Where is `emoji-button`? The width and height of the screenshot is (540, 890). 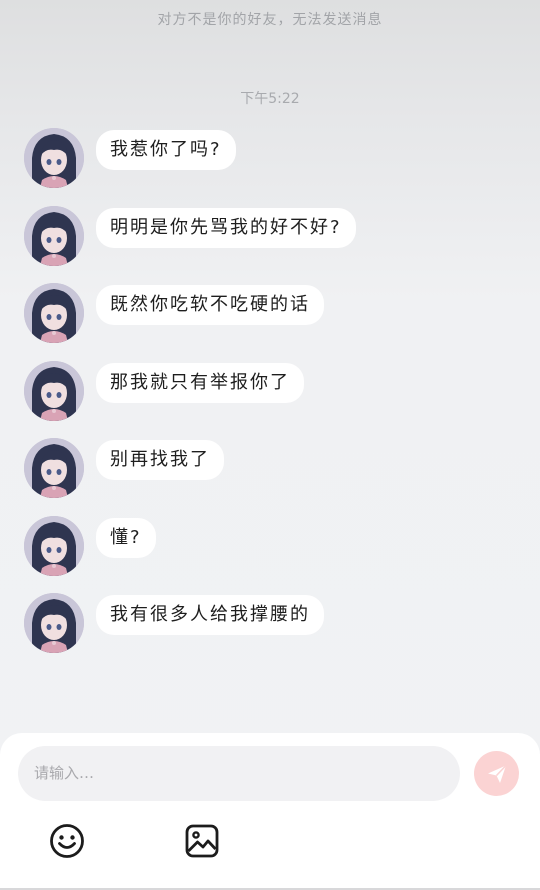 emoji-button is located at coordinates (67, 841).